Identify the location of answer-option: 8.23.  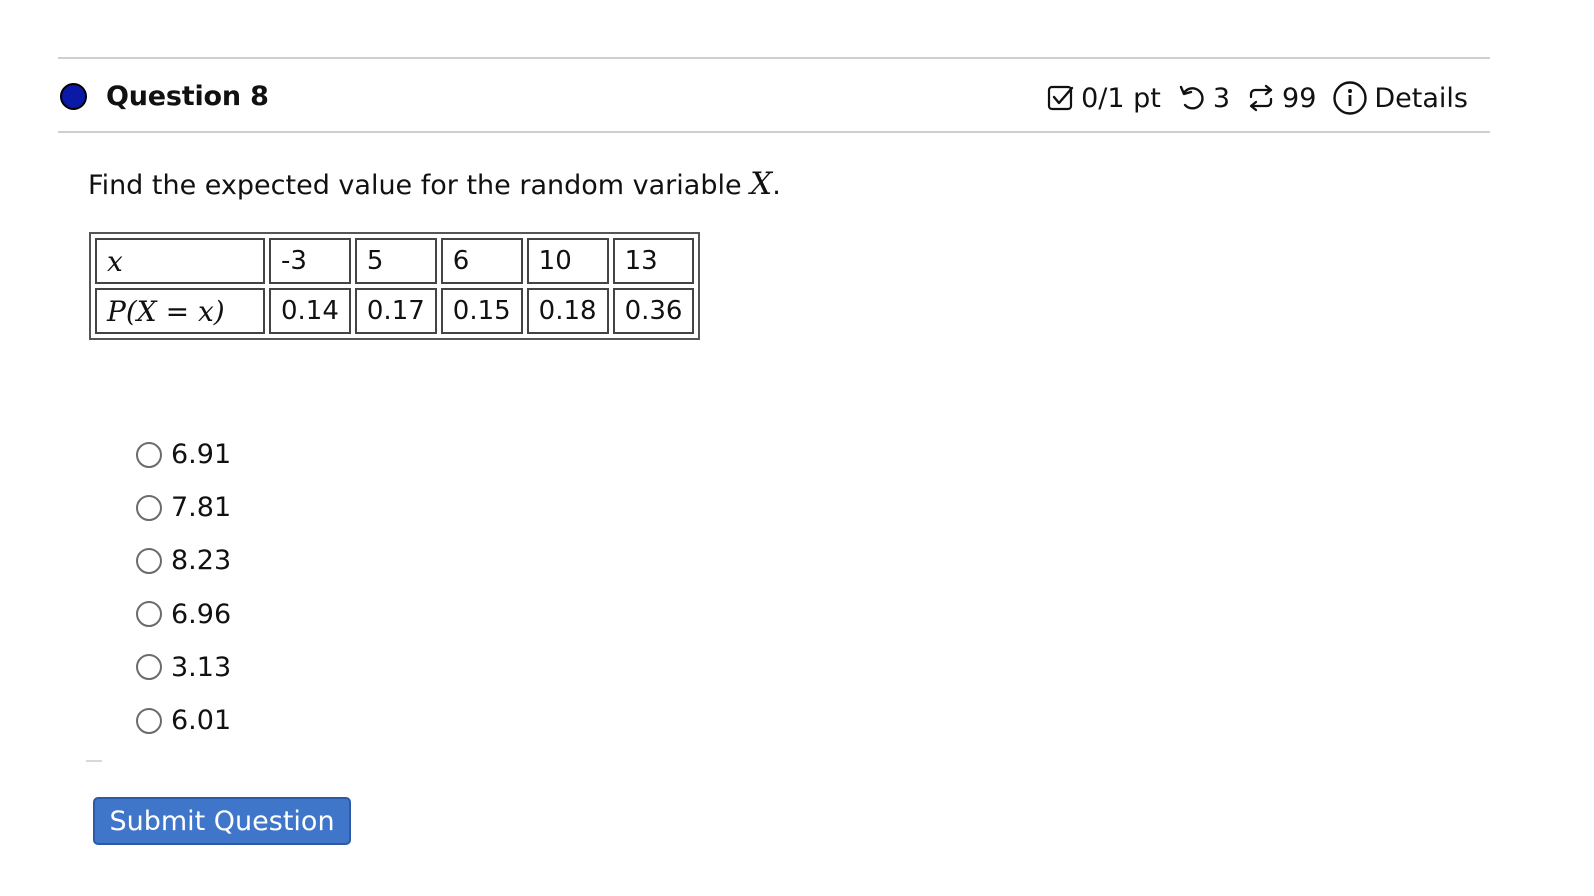
(183, 560).